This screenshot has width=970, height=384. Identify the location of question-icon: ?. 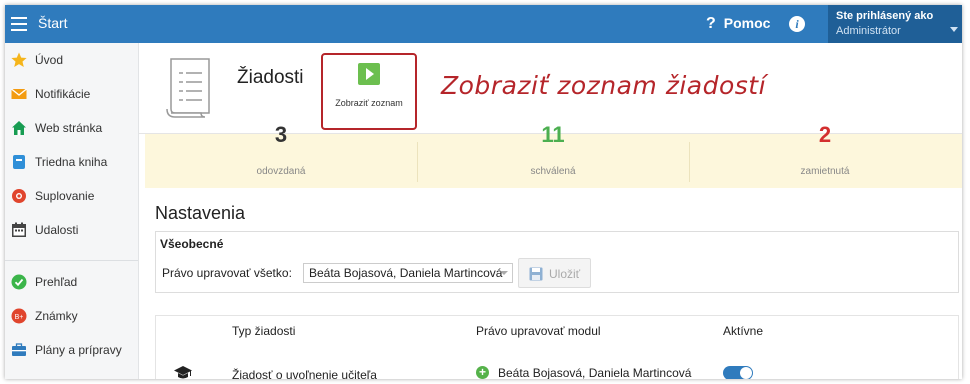
(711, 23).